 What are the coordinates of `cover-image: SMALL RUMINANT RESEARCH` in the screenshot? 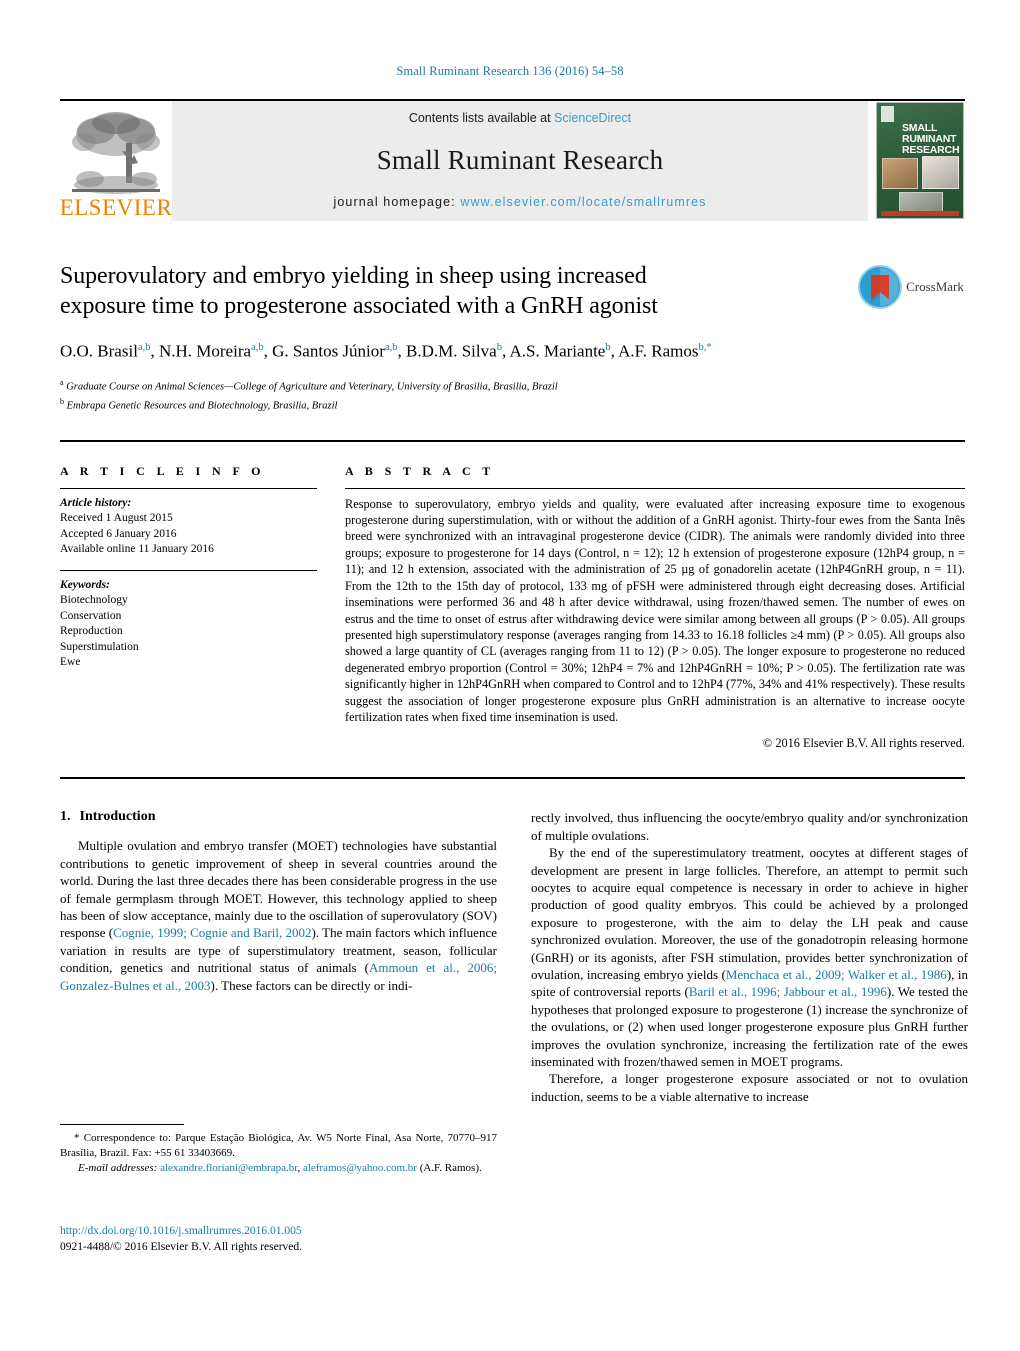 It's located at (920, 160).